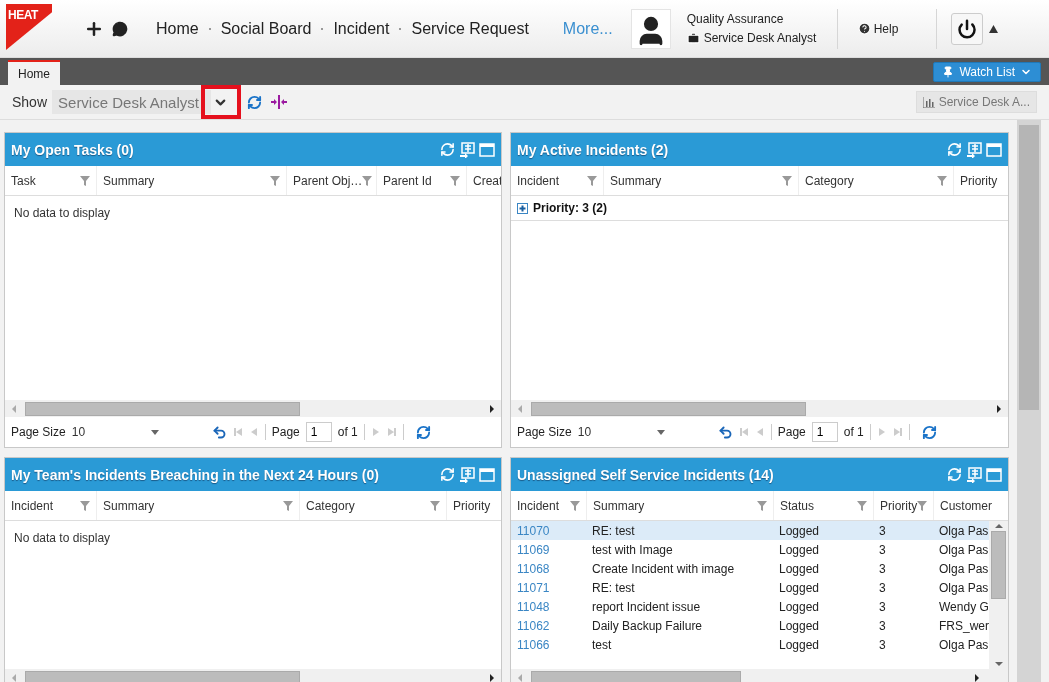 This screenshot has height=682, width=1049. Describe the element at coordinates (750, 606) in the screenshot. I see `table-row: 11048 report Incident issue Logged 3 Wendy G` at that location.